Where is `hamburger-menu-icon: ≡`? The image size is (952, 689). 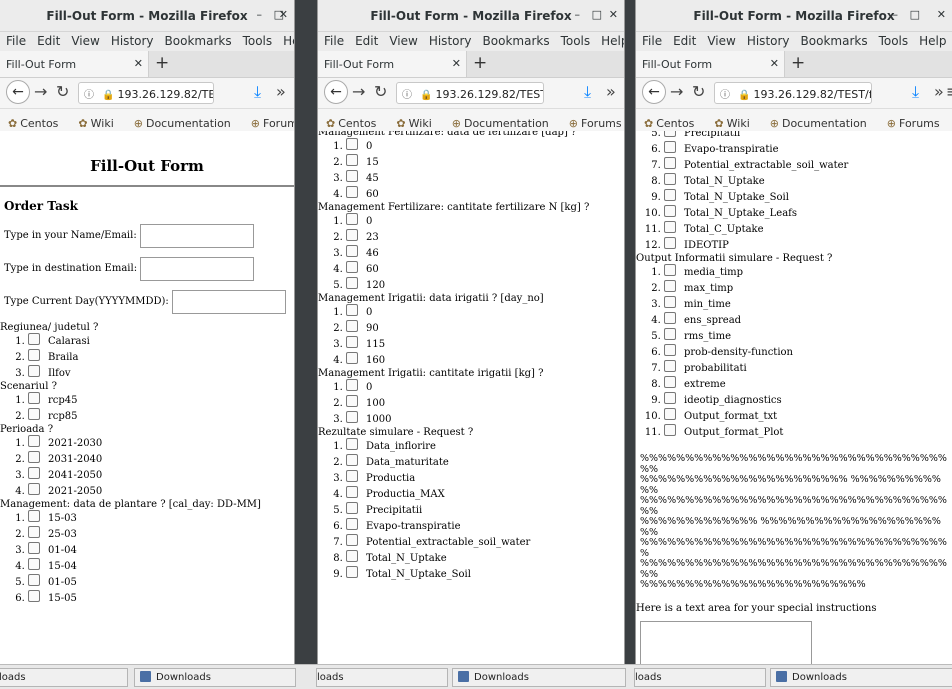
hamburger-menu-icon: ≡ is located at coordinates (949, 91).